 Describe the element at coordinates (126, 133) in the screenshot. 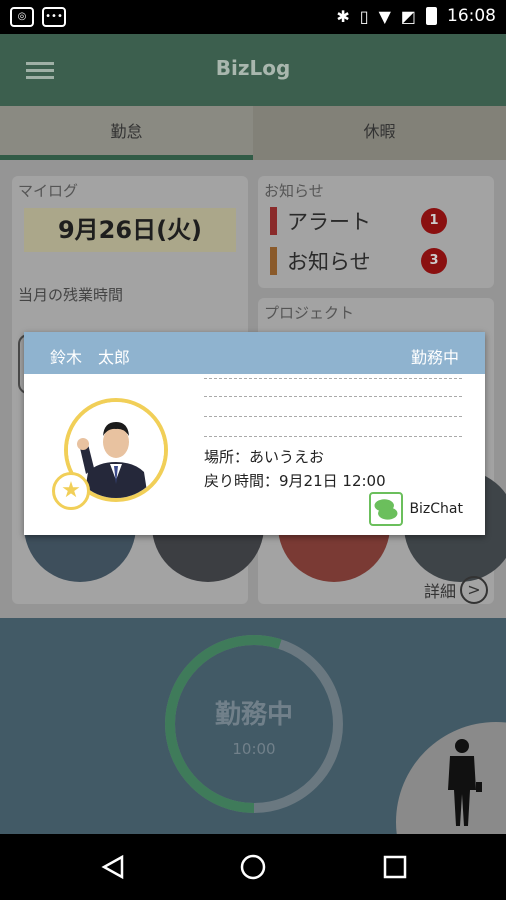

I see `tab-attendance: 勤怠` at that location.